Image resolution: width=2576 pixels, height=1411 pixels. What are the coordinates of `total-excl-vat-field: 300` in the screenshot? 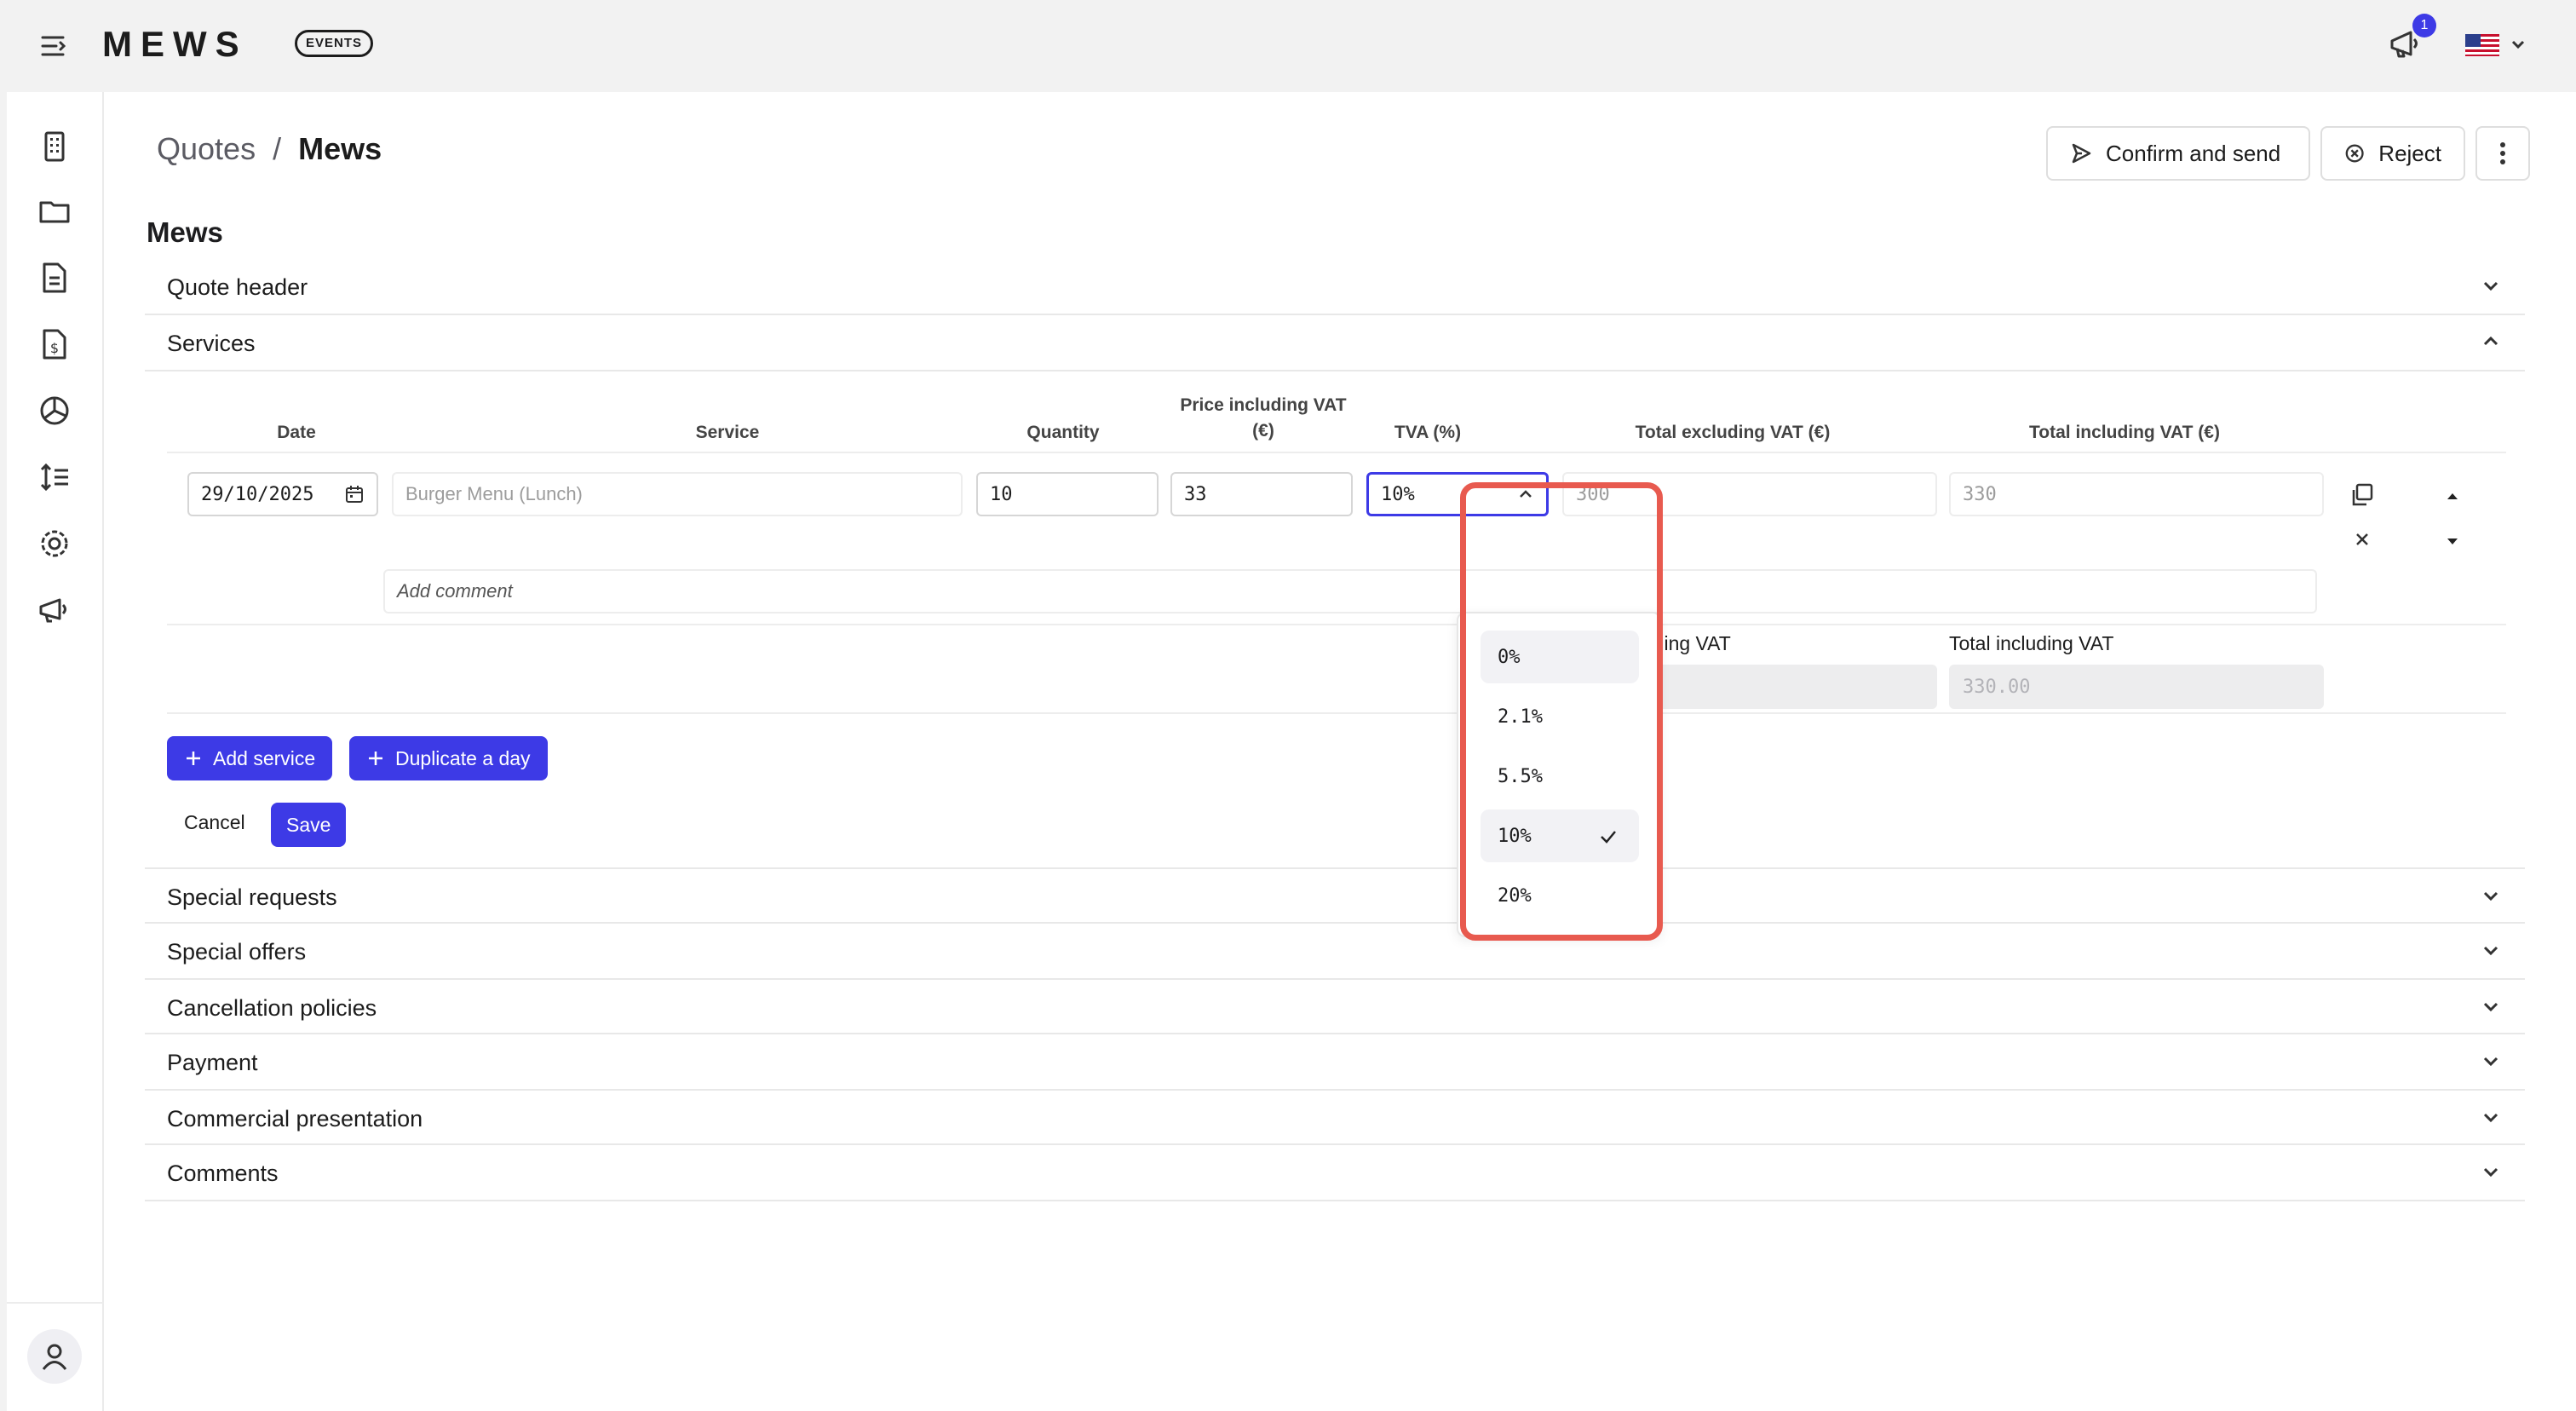 It's located at (1749, 494).